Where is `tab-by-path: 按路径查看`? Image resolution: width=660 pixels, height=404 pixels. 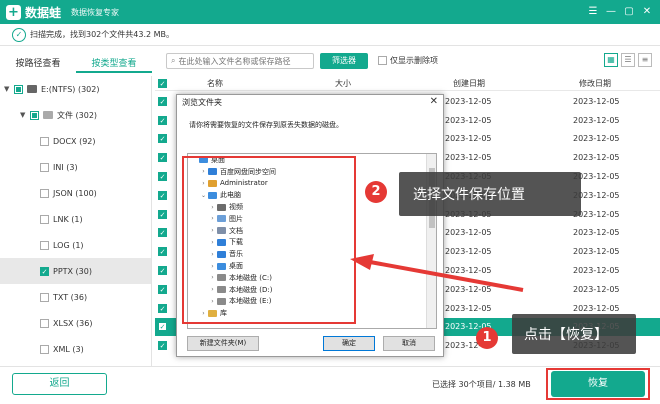 tab-by-path: 按路径查看 is located at coordinates (38, 64).